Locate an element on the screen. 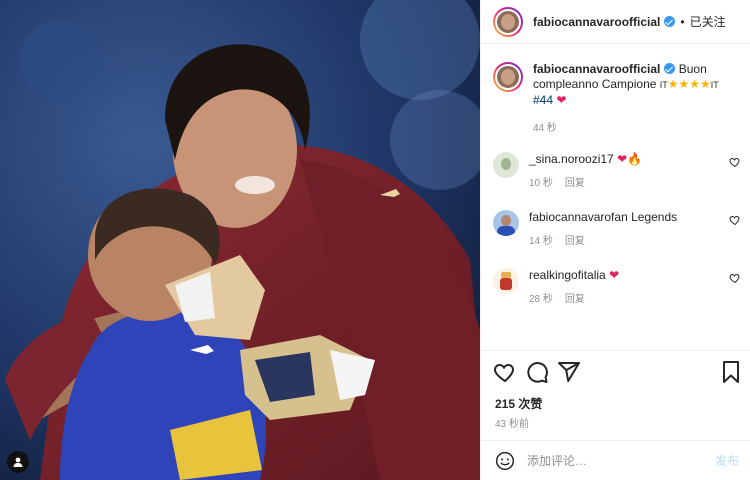 This screenshot has height=480, width=750. user-tag-button is located at coordinates (18, 462).